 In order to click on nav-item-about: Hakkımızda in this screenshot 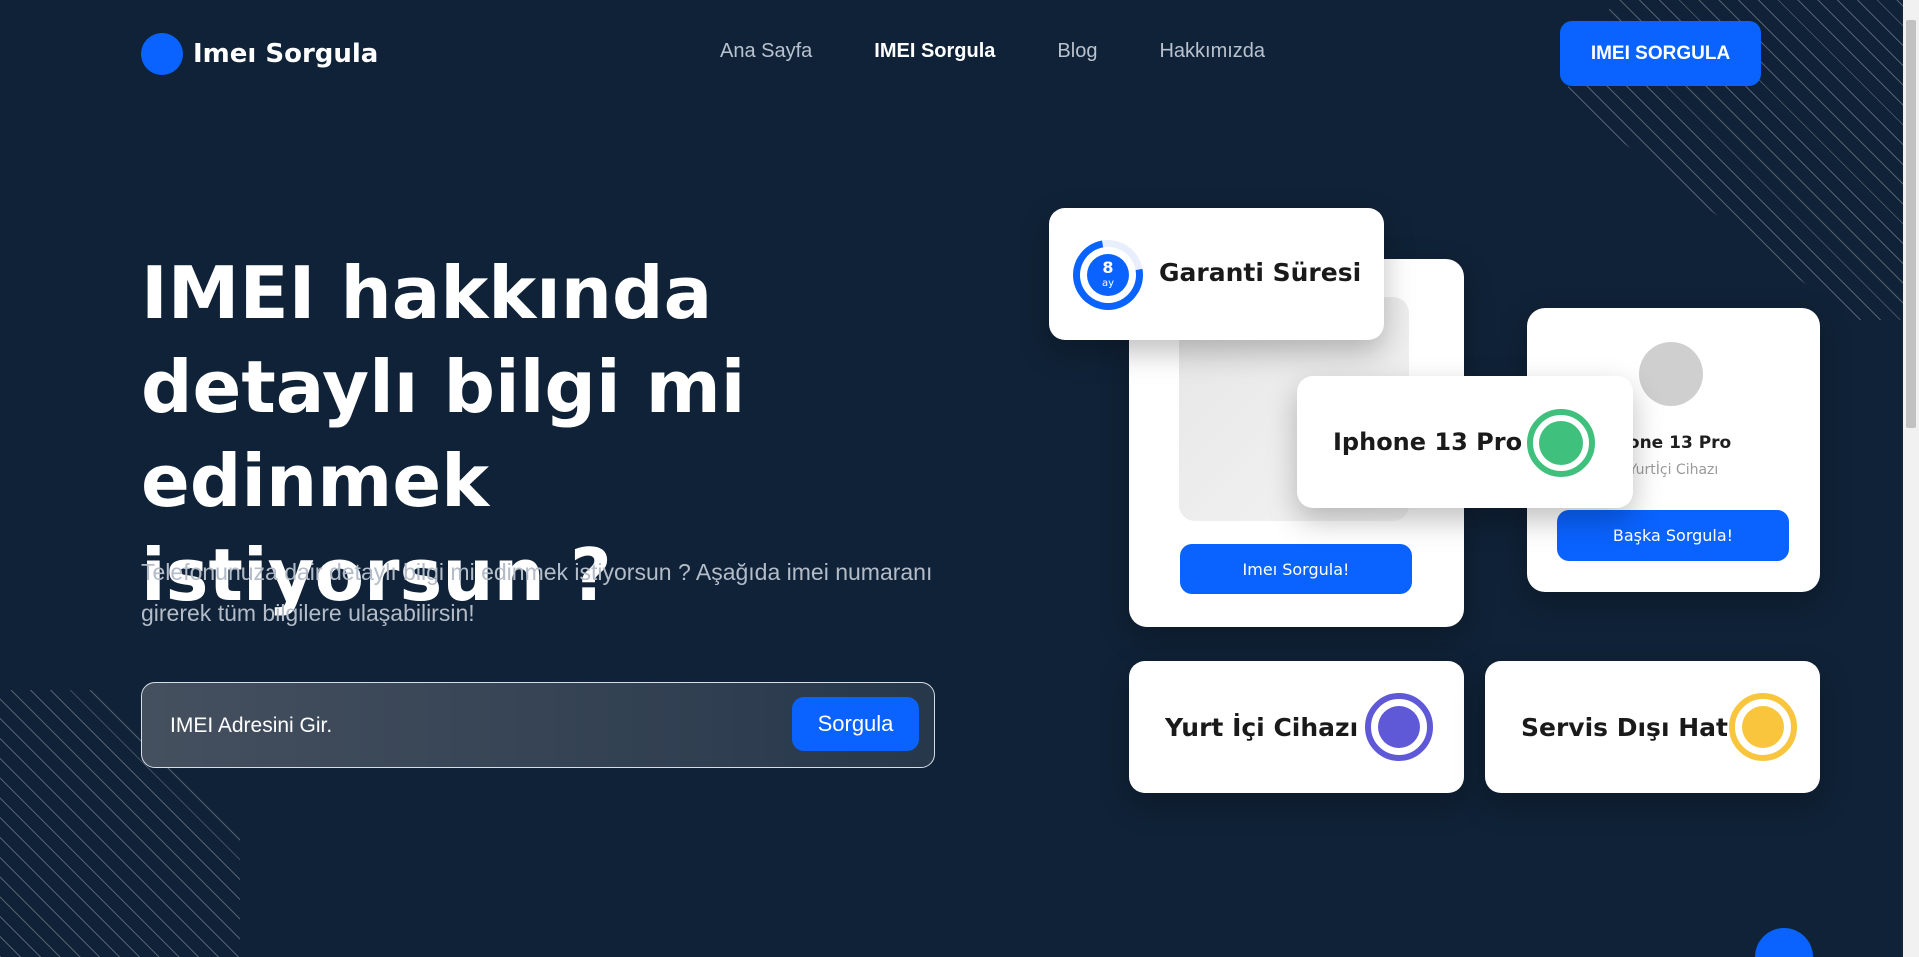, I will do `click(1212, 51)`.